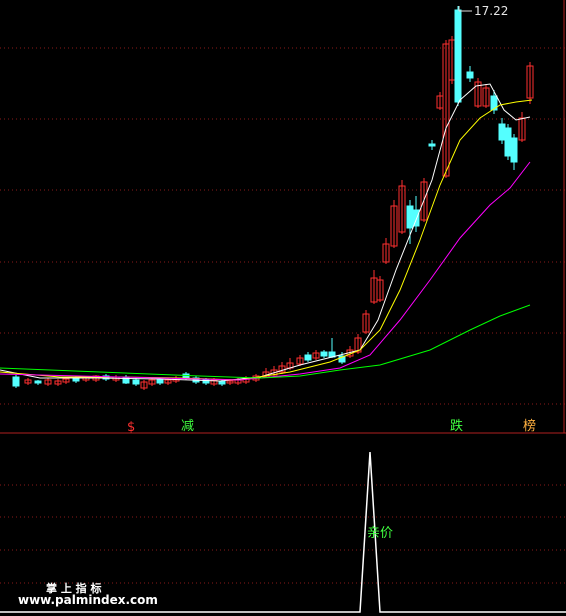 This screenshot has height=616, width=566. I want to click on signal-label: 减, so click(187, 426).